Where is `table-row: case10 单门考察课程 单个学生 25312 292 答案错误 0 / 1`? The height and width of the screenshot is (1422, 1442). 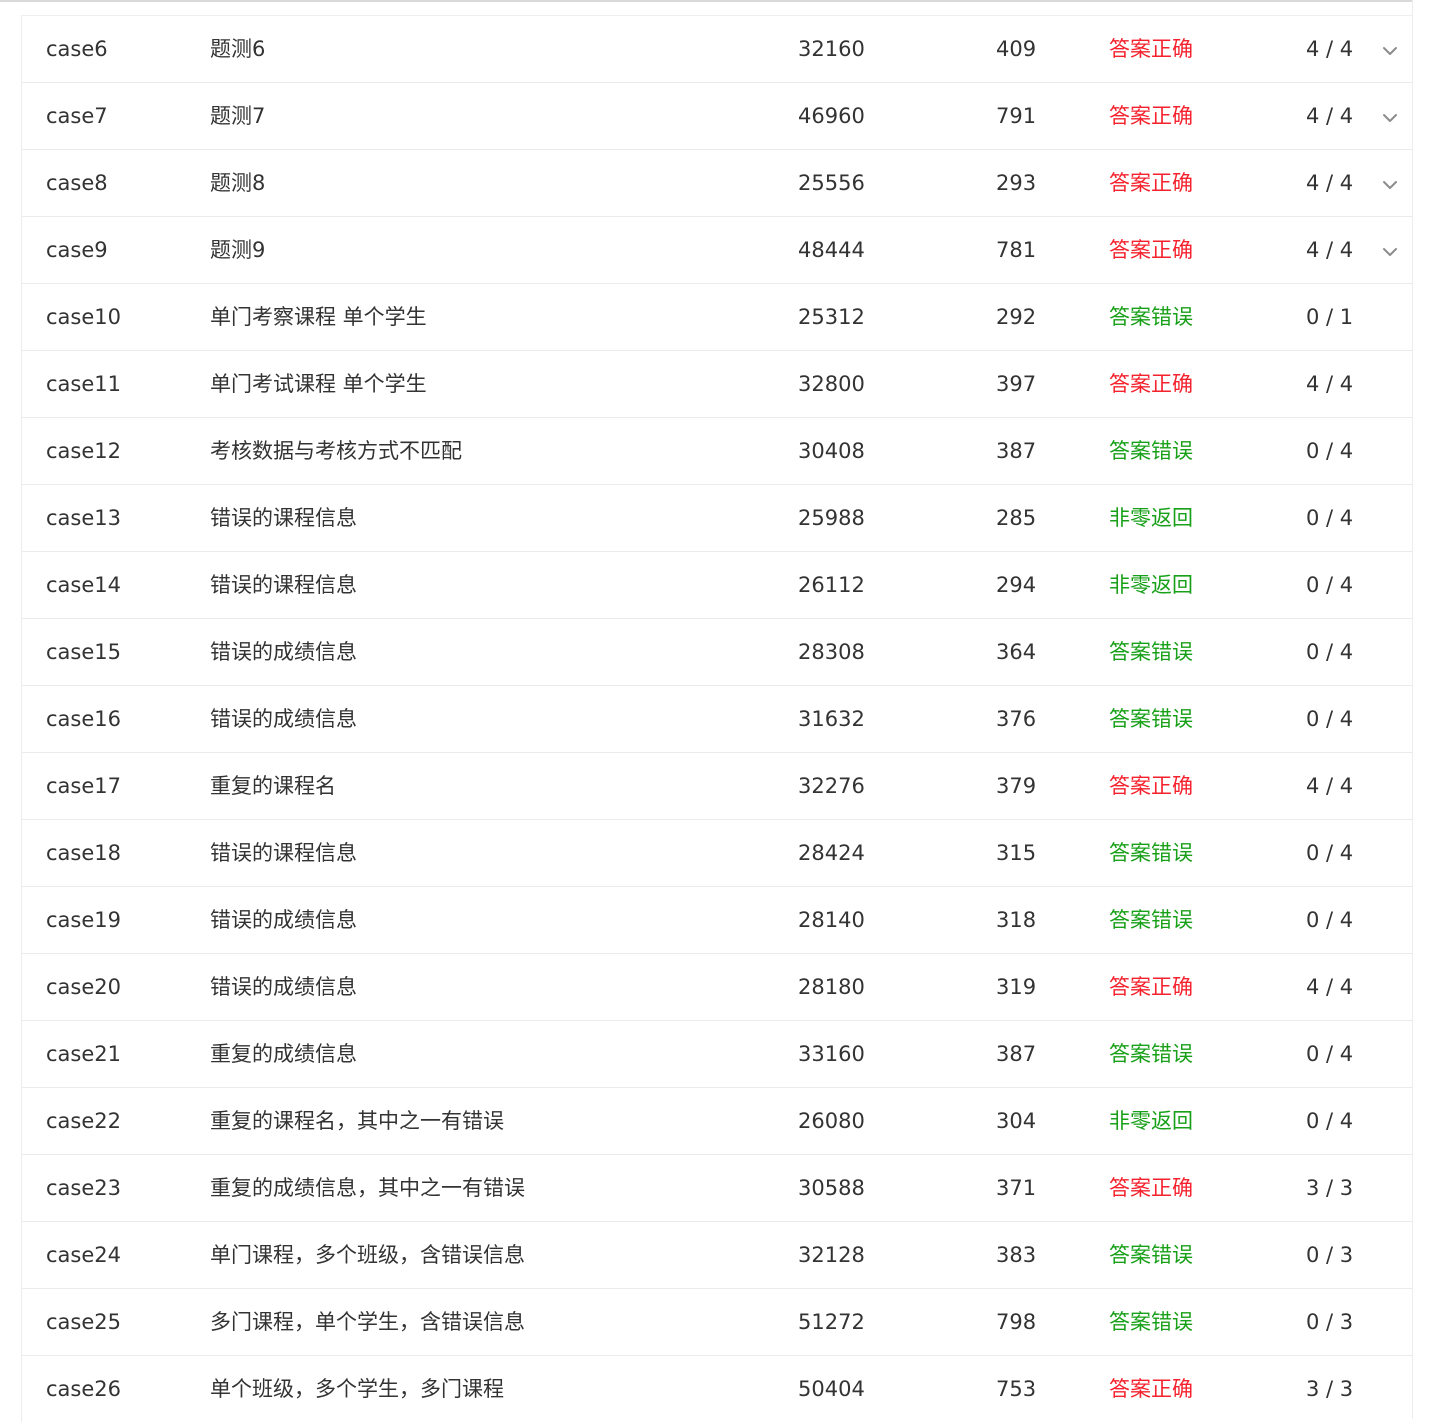
table-row: case10 单门考察课程 单个学生 25312 292 答案错误 0 / 1 is located at coordinates (717, 316).